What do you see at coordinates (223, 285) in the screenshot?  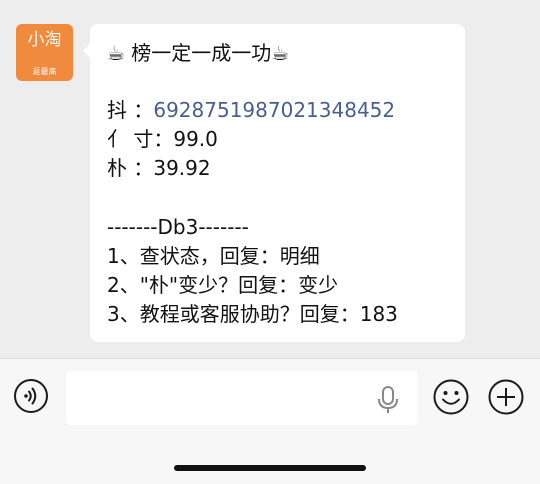 I see `message-option-2: 2、"朴"变少？回复：变少` at bounding box center [223, 285].